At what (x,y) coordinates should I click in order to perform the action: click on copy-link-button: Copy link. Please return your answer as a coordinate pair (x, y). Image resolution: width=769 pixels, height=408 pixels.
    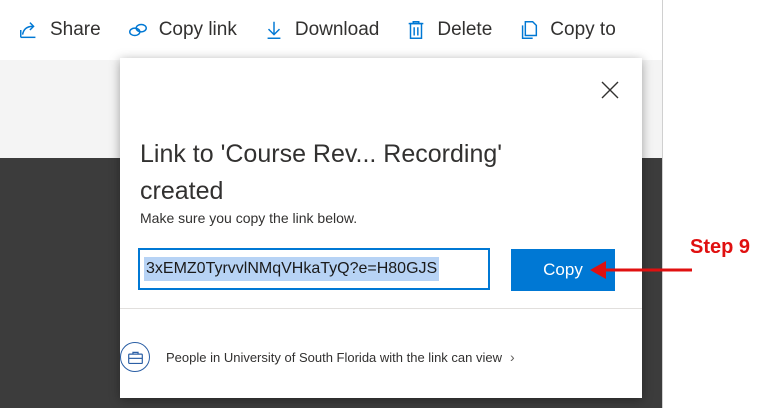
    Looking at the image, I should click on (182, 30).